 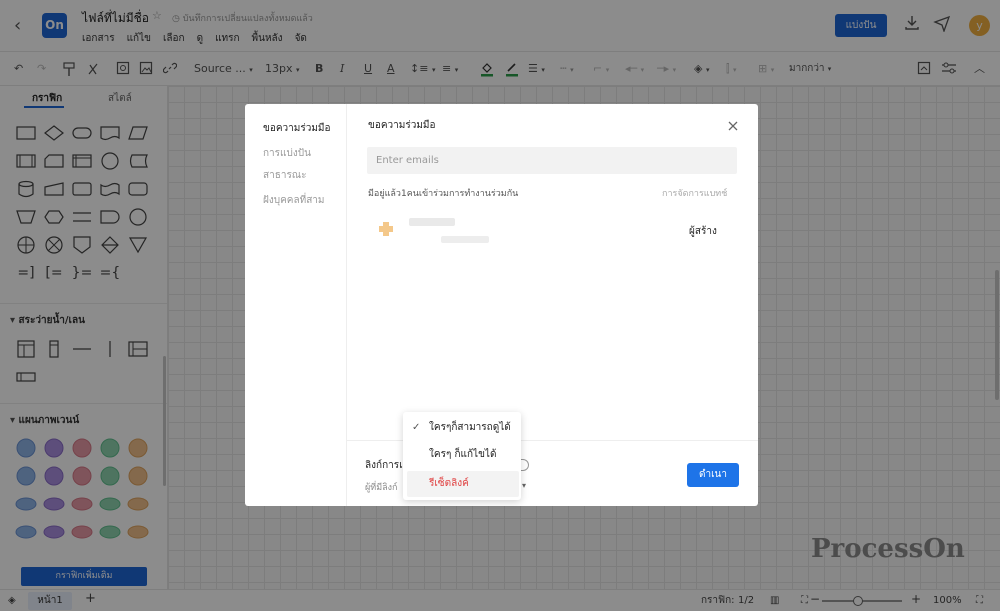 I want to click on proceed-button: ดำเนา, so click(x=713, y=475).